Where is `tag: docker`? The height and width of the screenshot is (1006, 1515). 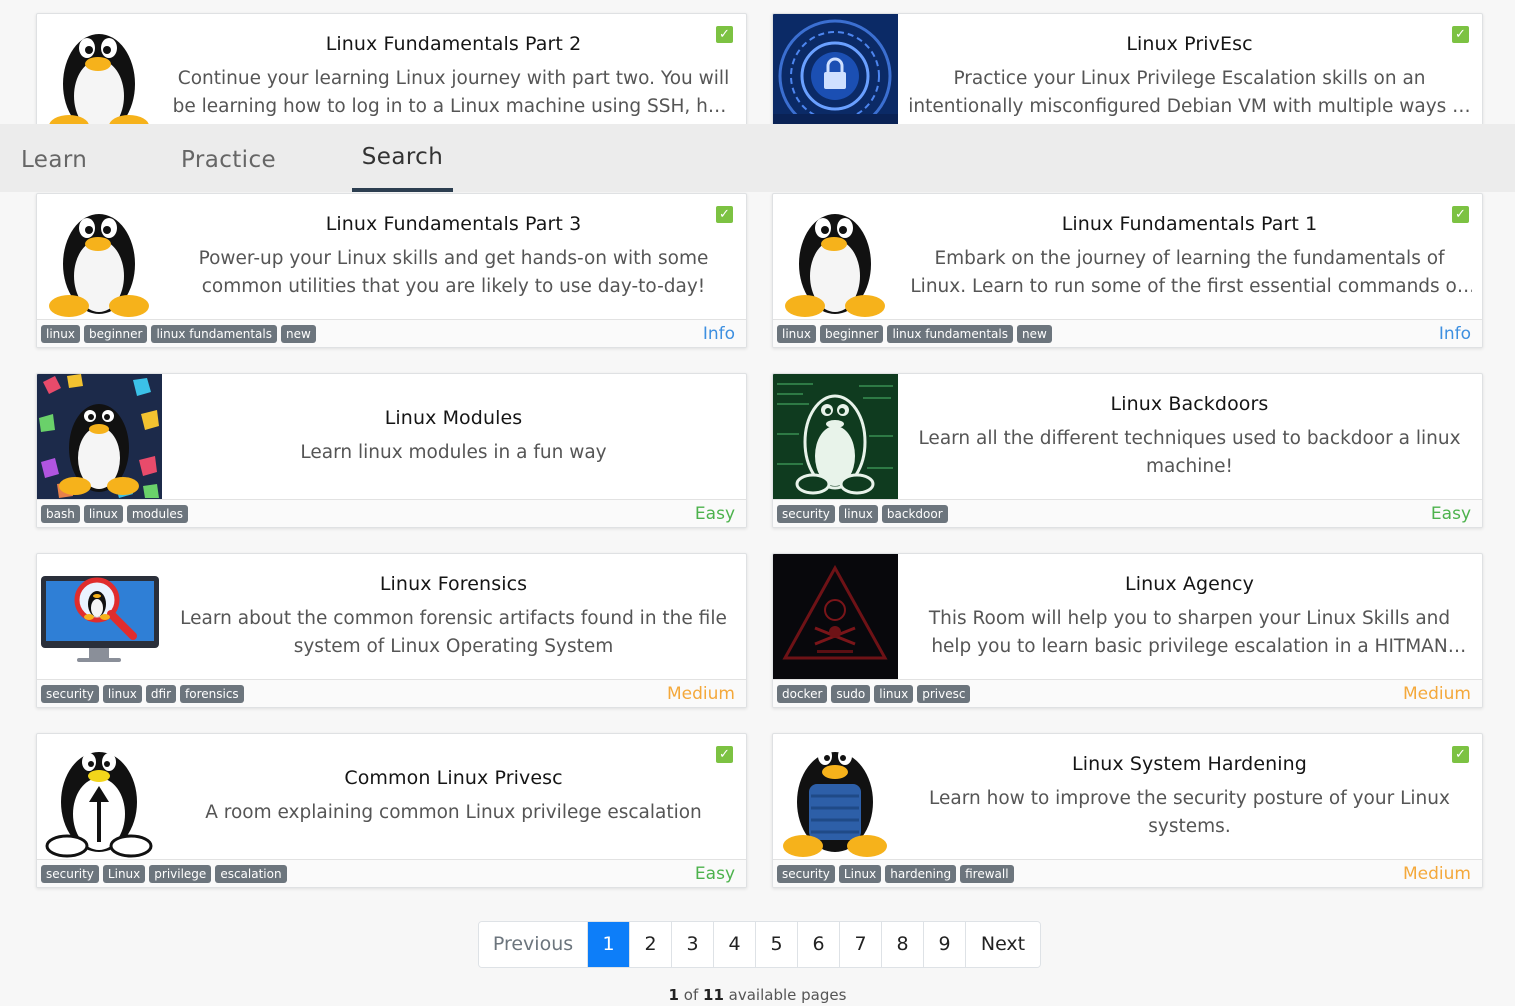
tag: docker is located at coordinates (802, 694).